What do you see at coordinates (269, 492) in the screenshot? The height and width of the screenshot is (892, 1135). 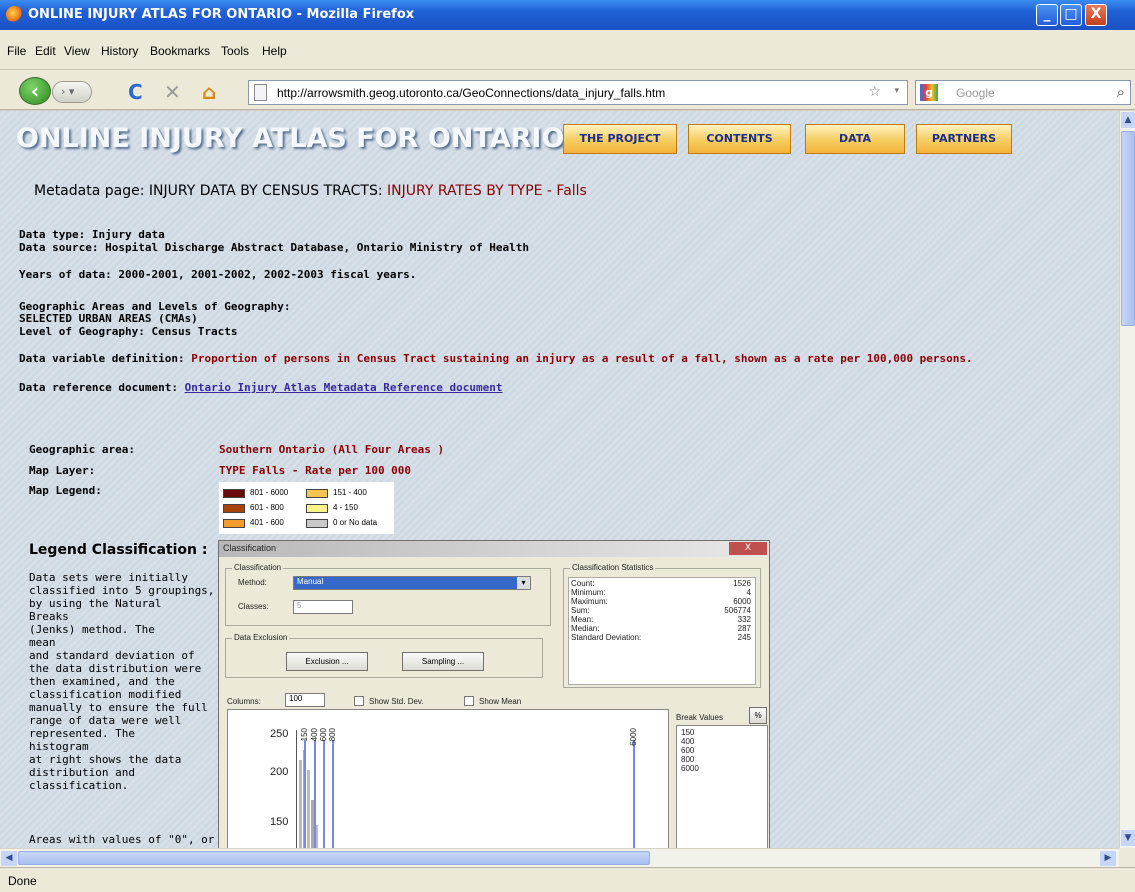 I see `legend-label: 801 - 6000` at bounding box center [269, 492].